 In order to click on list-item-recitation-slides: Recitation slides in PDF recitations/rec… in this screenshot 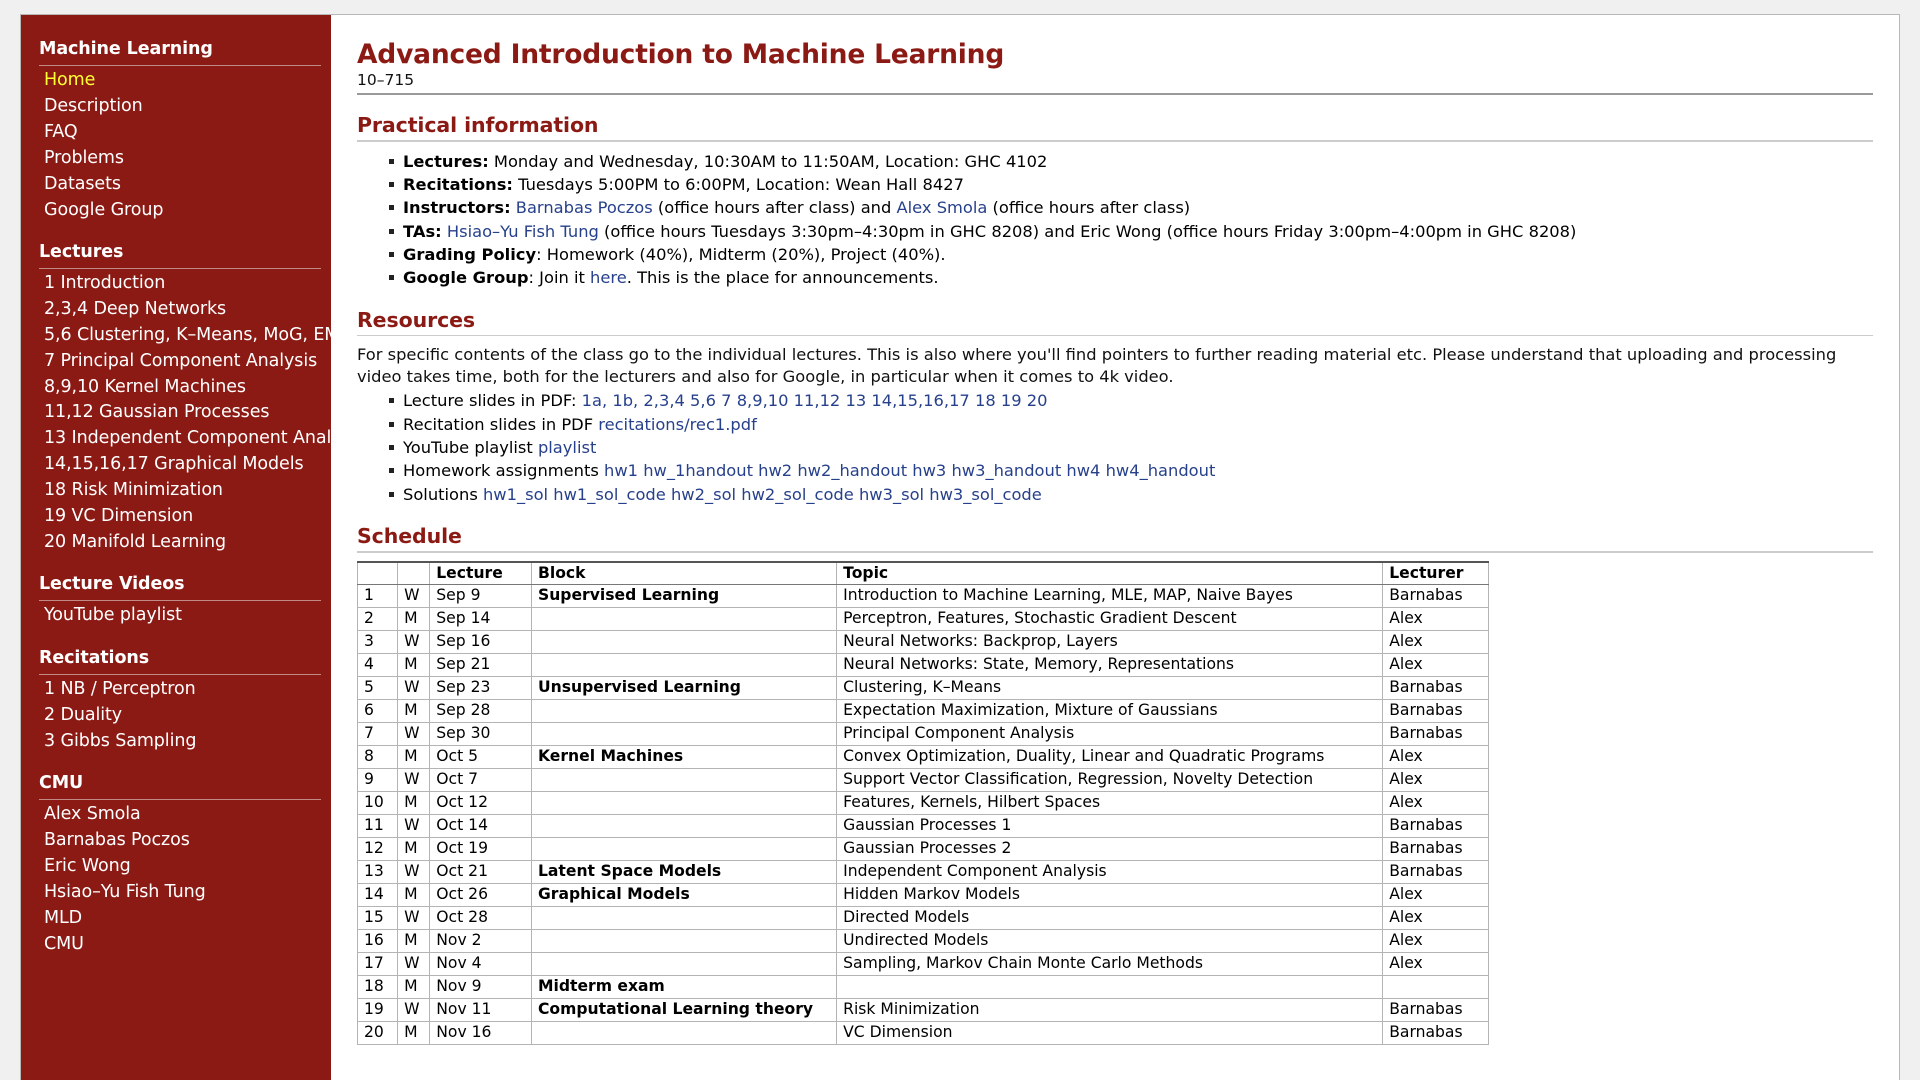, I will do `click(1131, 424)`.